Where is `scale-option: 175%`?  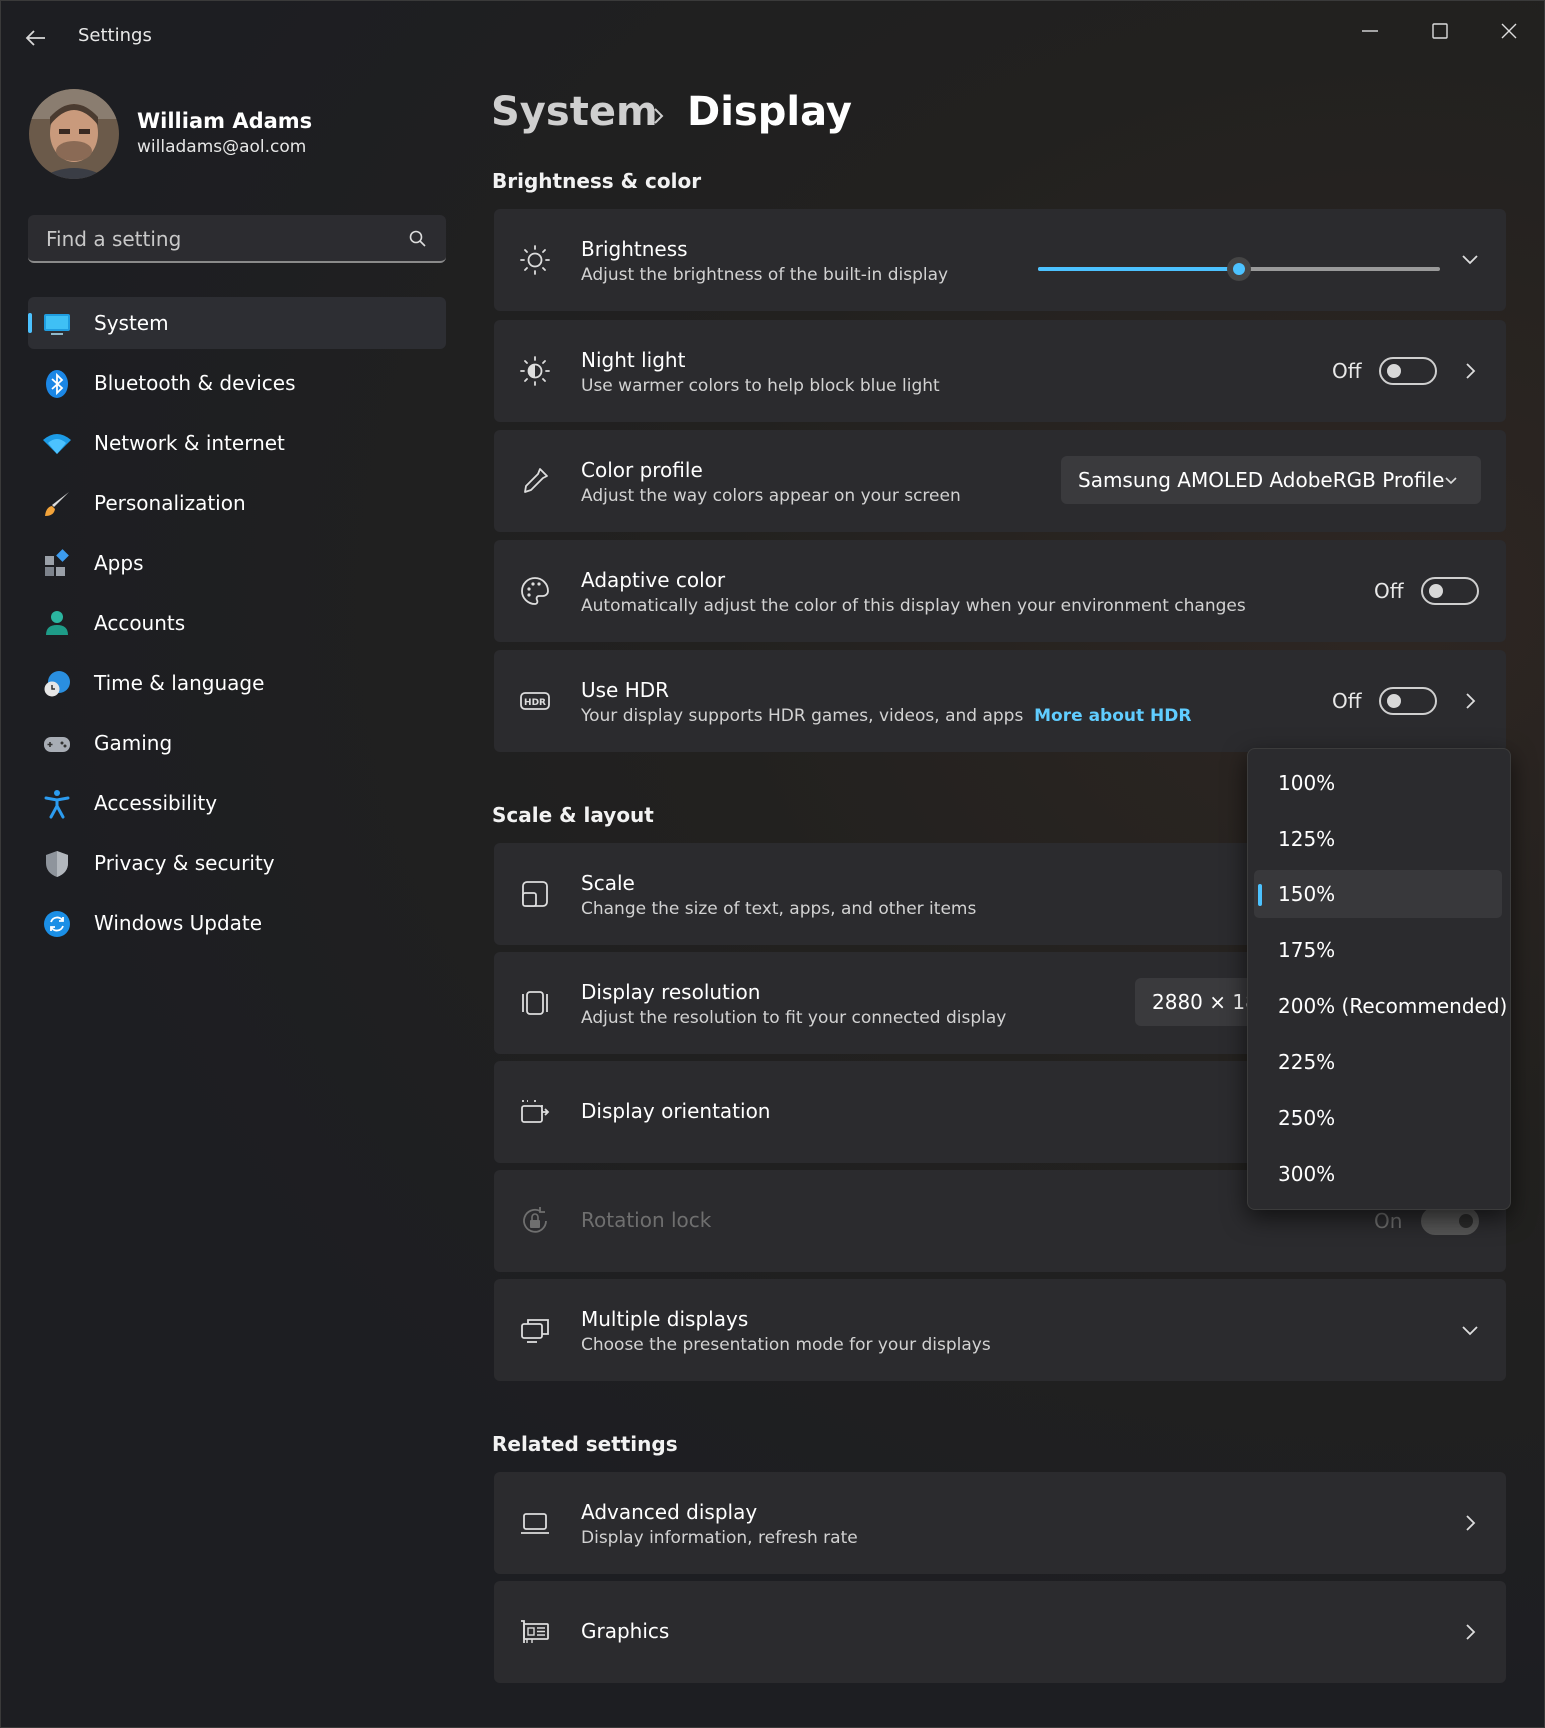
scale-option: 175% is located at coordinates (1378, 950).